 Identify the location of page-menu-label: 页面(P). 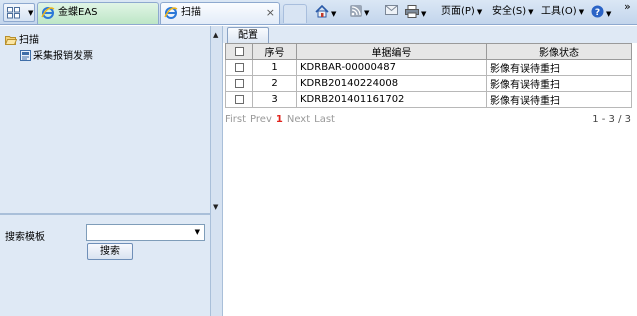
(458, 11).